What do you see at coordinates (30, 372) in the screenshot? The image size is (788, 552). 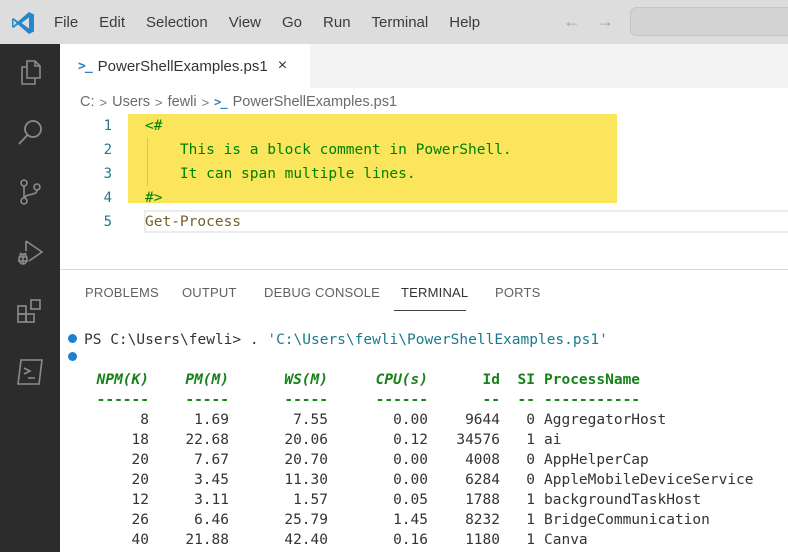 I see `terminal-icon` at bounding box center [30, 372].